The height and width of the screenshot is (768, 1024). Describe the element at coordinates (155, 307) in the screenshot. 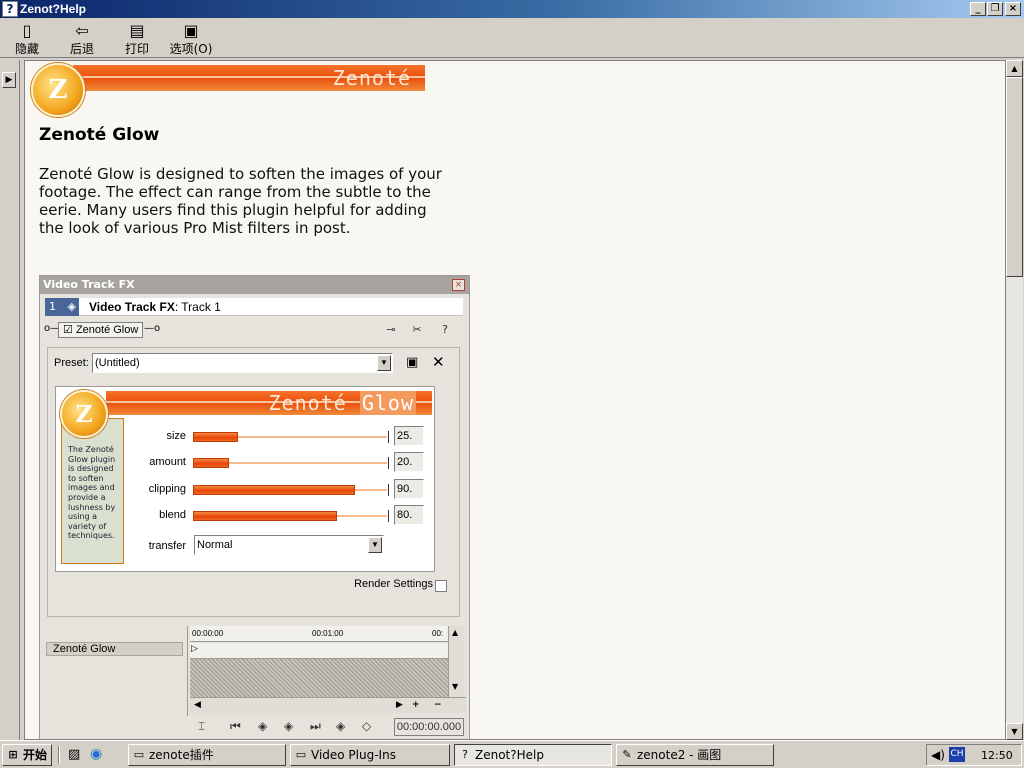

I see `track-label: Video Track FX: Track 1` at that location.